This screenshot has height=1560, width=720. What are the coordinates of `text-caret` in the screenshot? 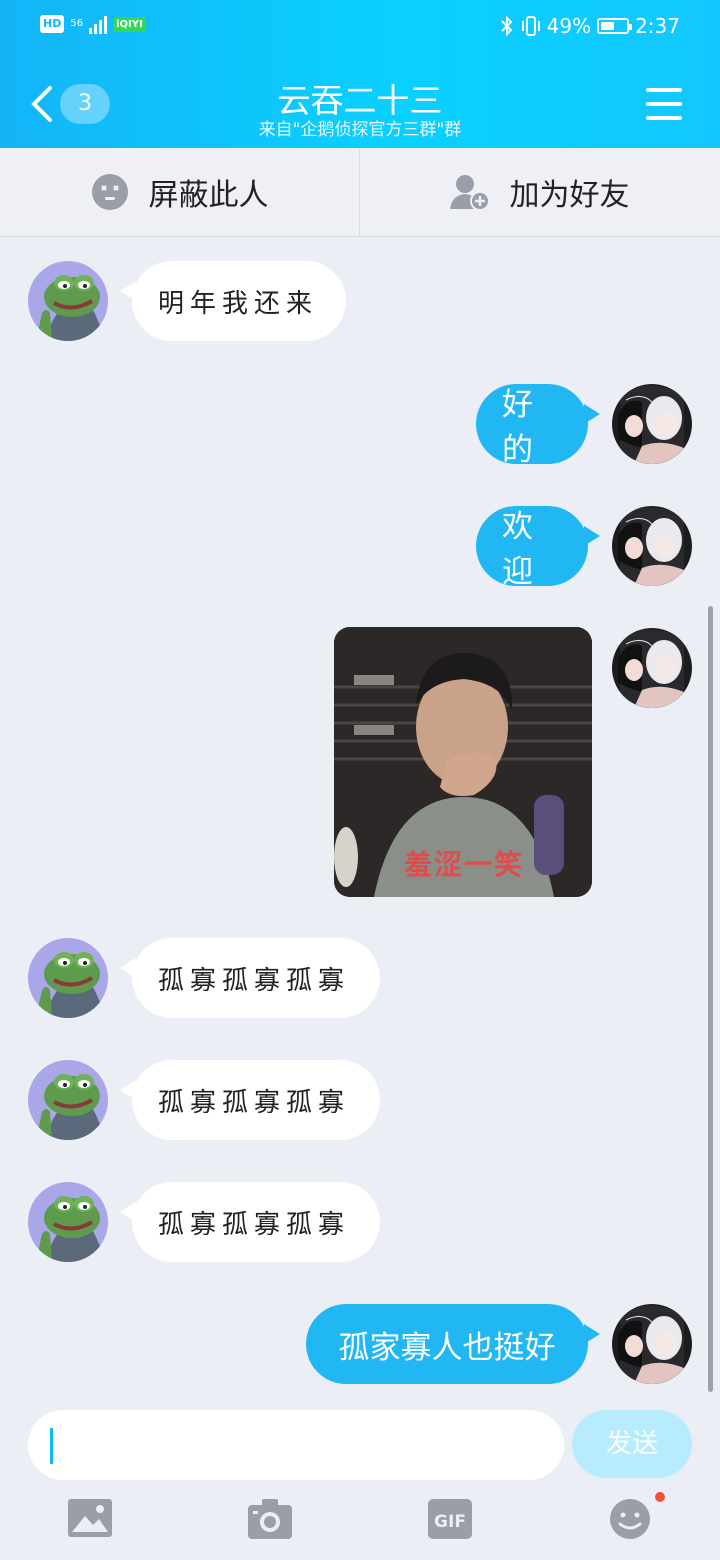 It's located at (51, 1446).